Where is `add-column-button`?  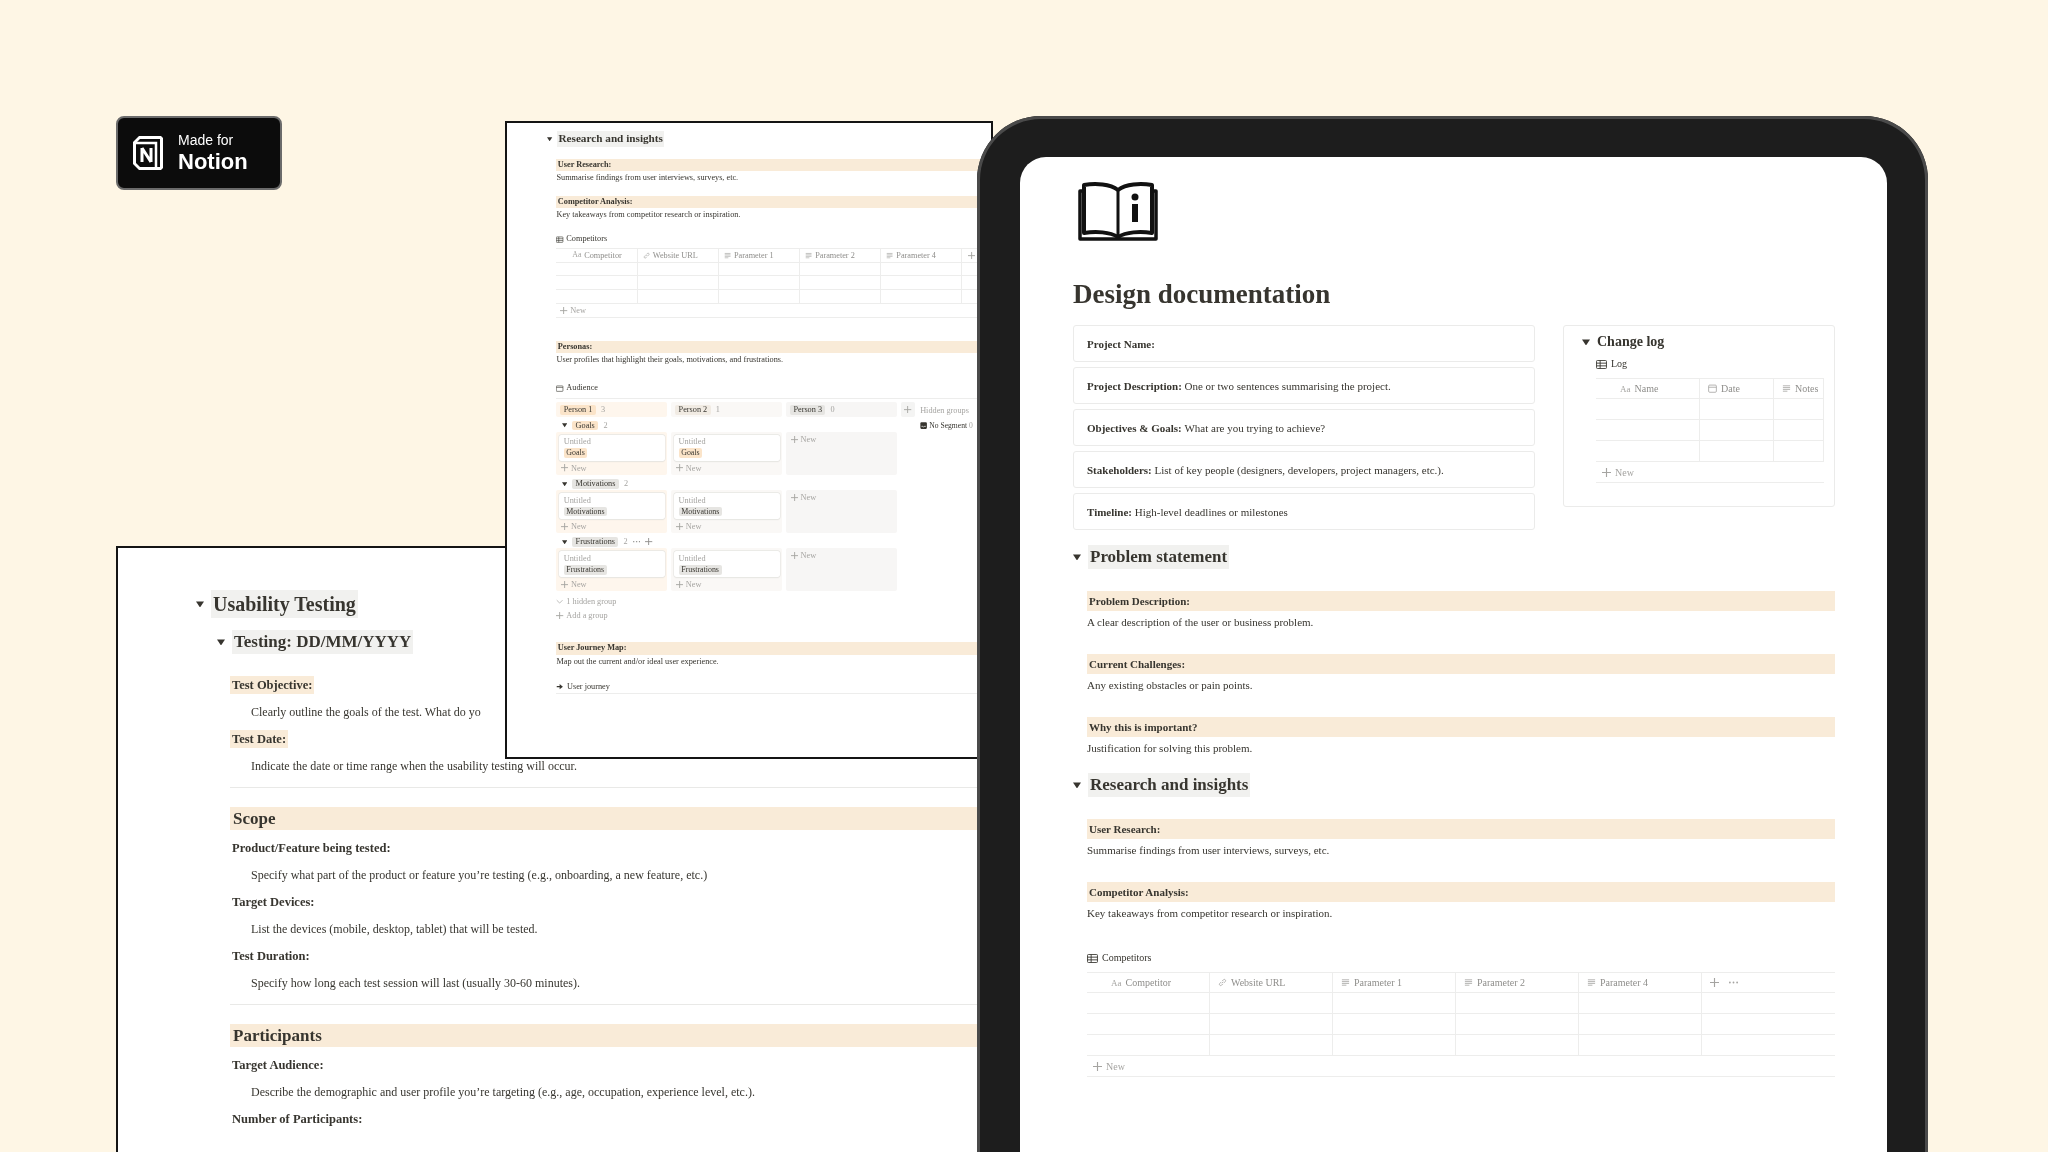 add-column-button is located at coordinates (907, 409).